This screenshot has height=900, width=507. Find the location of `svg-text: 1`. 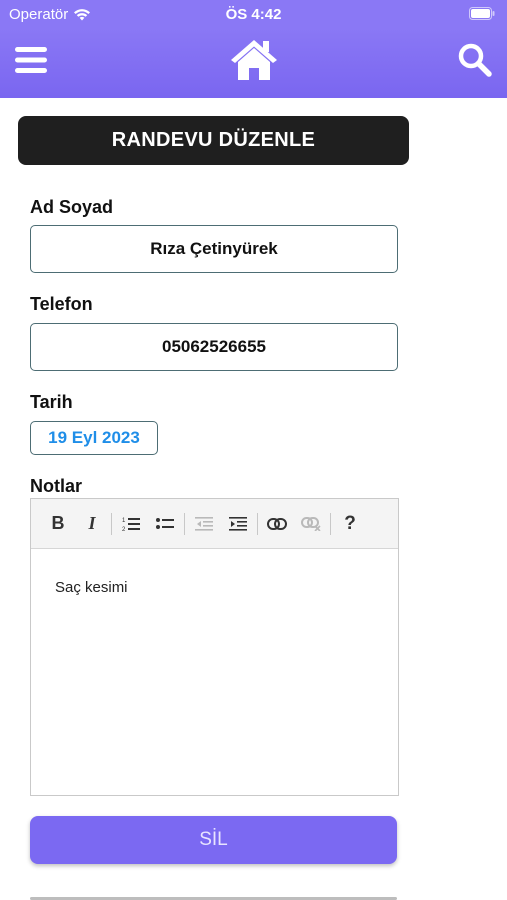

svg-text: 1 is located at coordinates (124, 521).